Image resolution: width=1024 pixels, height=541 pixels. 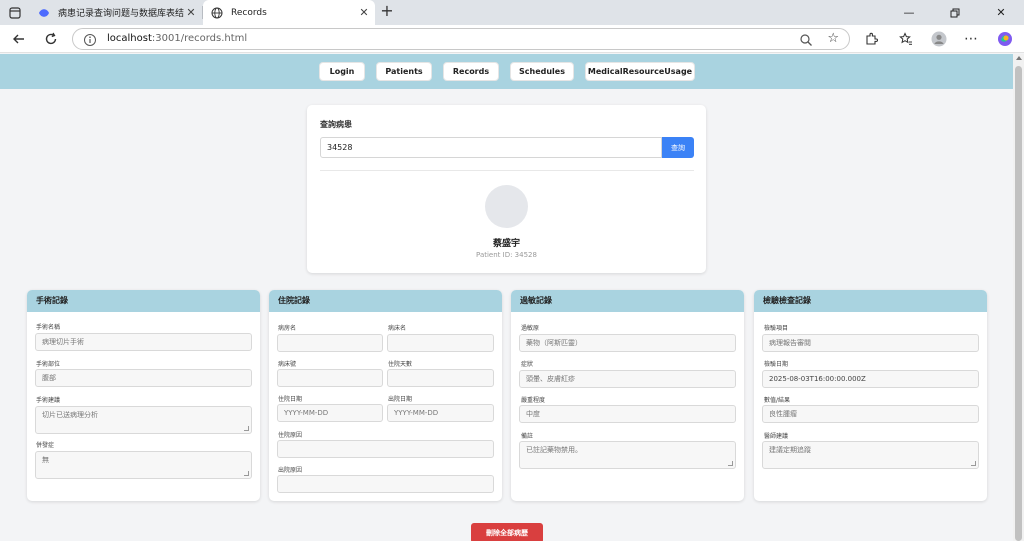 I want to click on query-button: 查詢, so click(x=678, y=147).